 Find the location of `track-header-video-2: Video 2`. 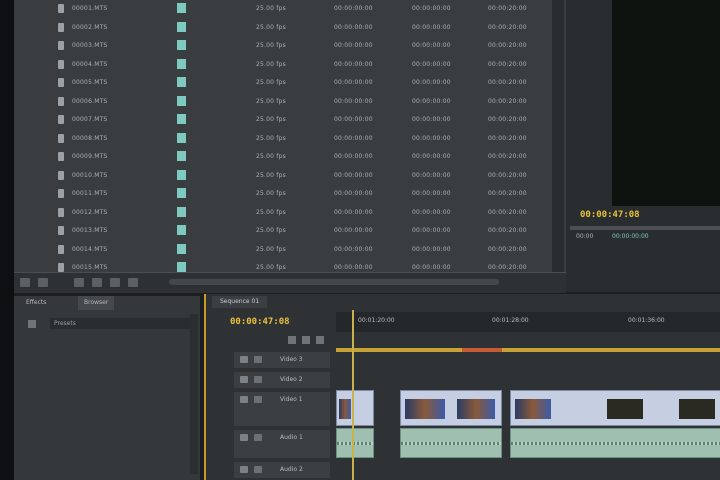

track-header-video-2: Video 2 is located at coordinates (282, 380).